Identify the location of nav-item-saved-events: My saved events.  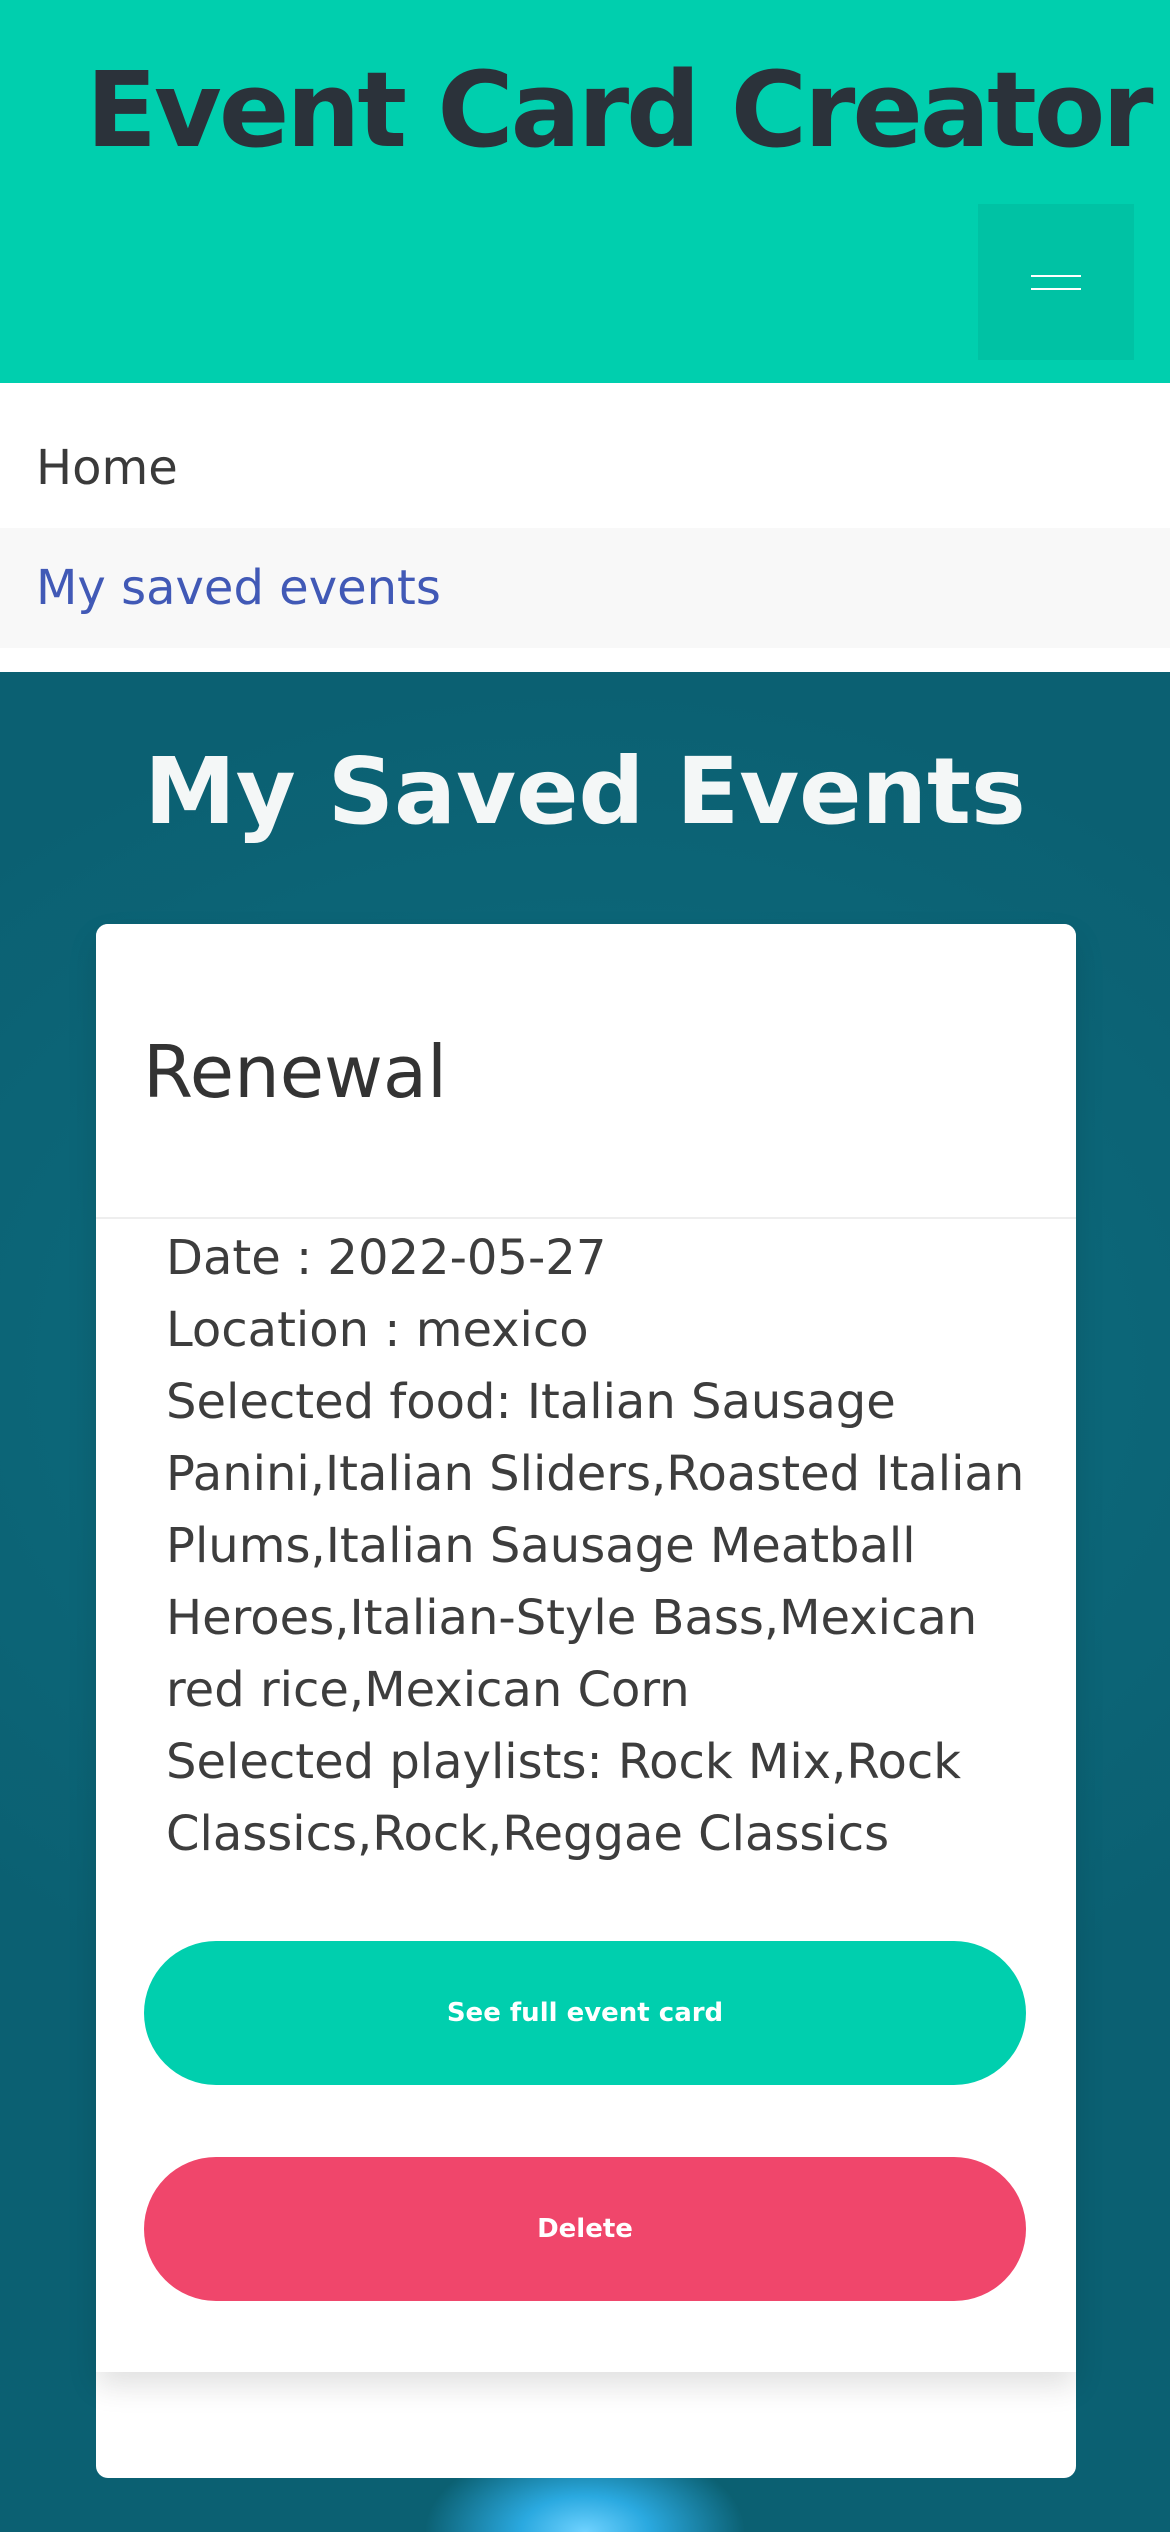
(585, 588).